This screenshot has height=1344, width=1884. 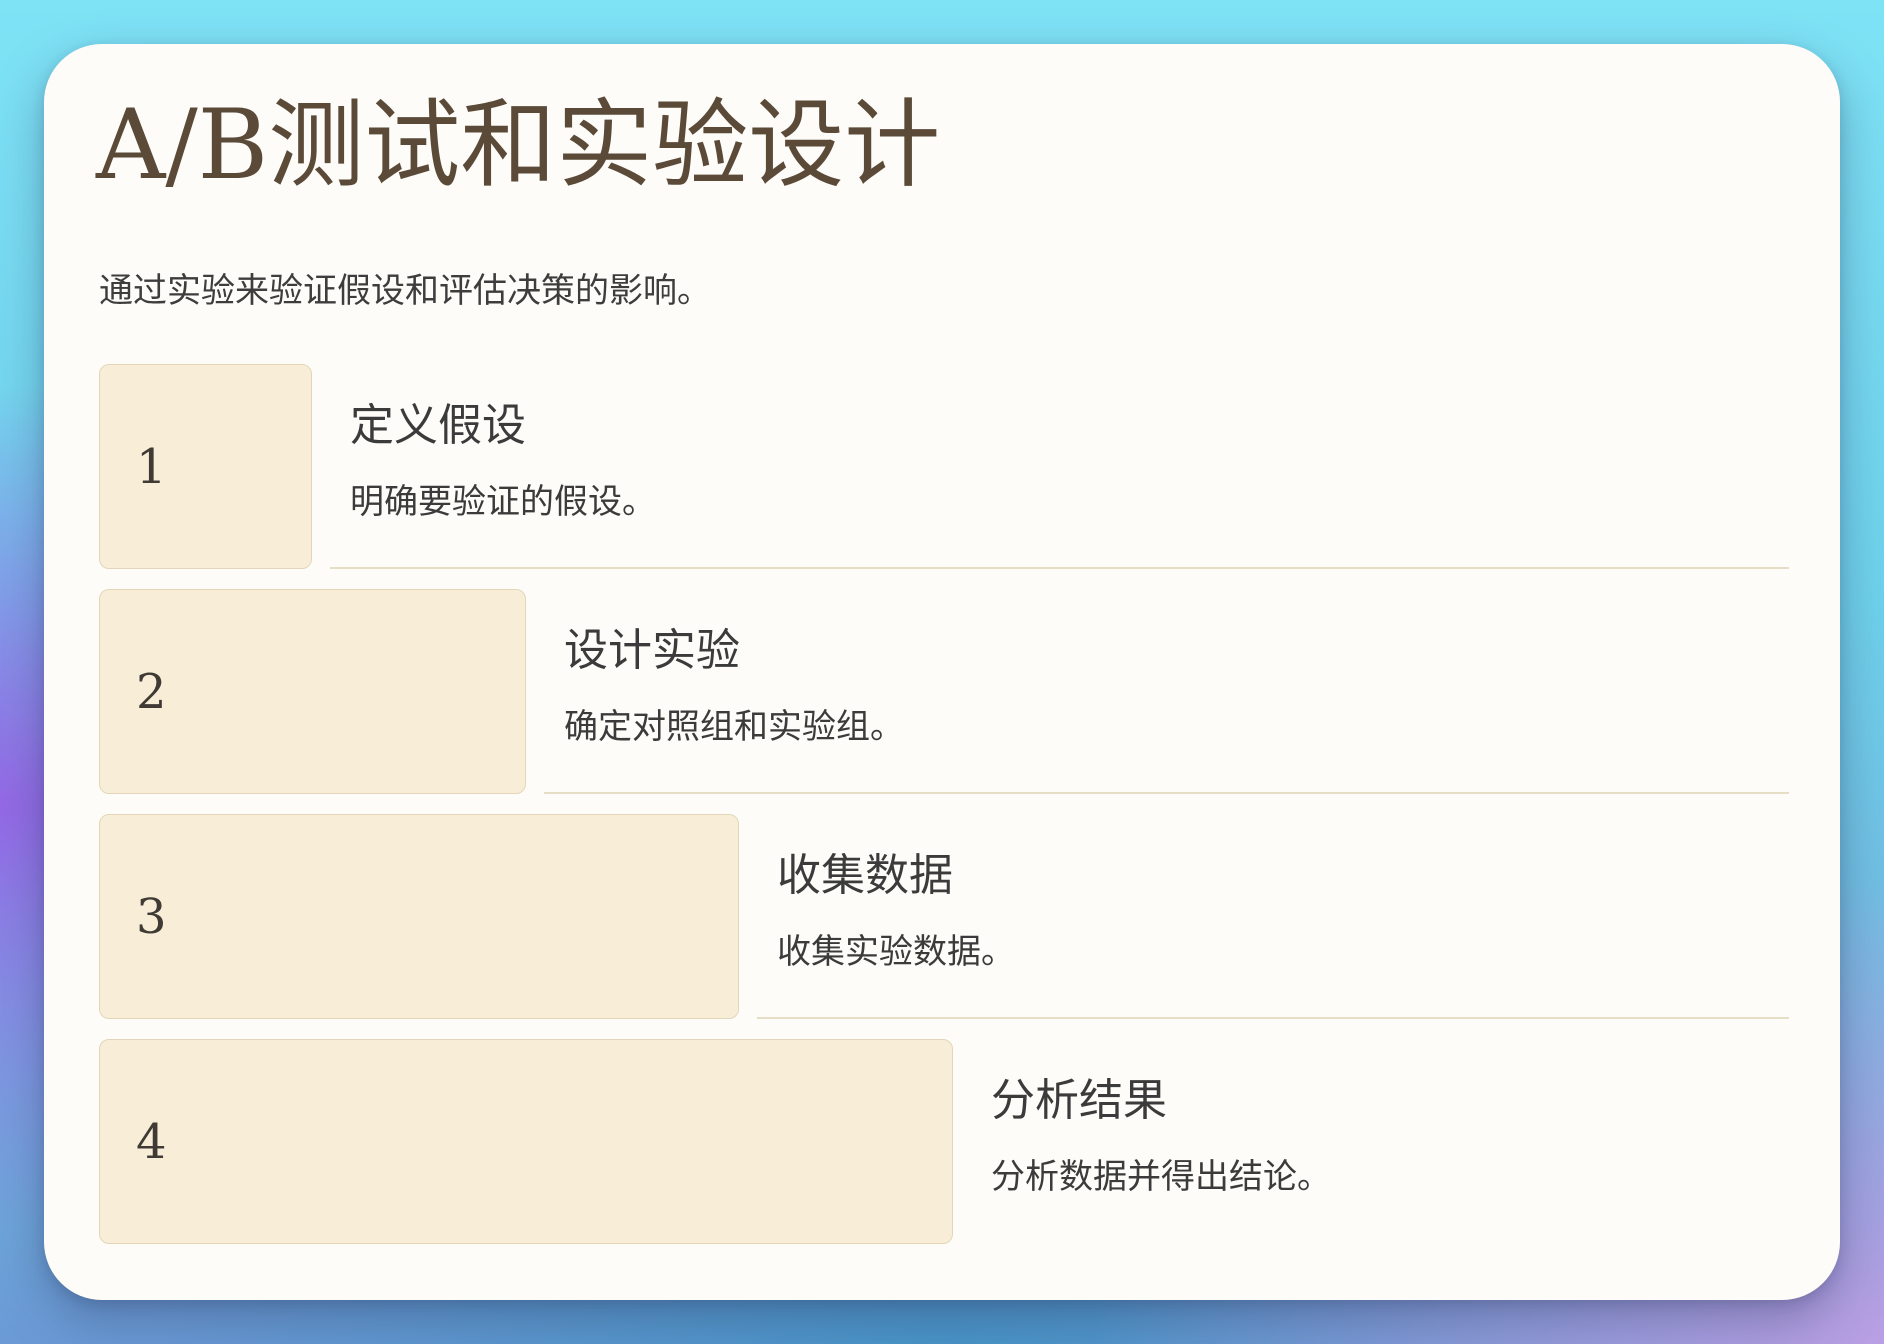 I want to click on step-content: 收集数据 收集实验数据。, so click(x=1273, y=916).